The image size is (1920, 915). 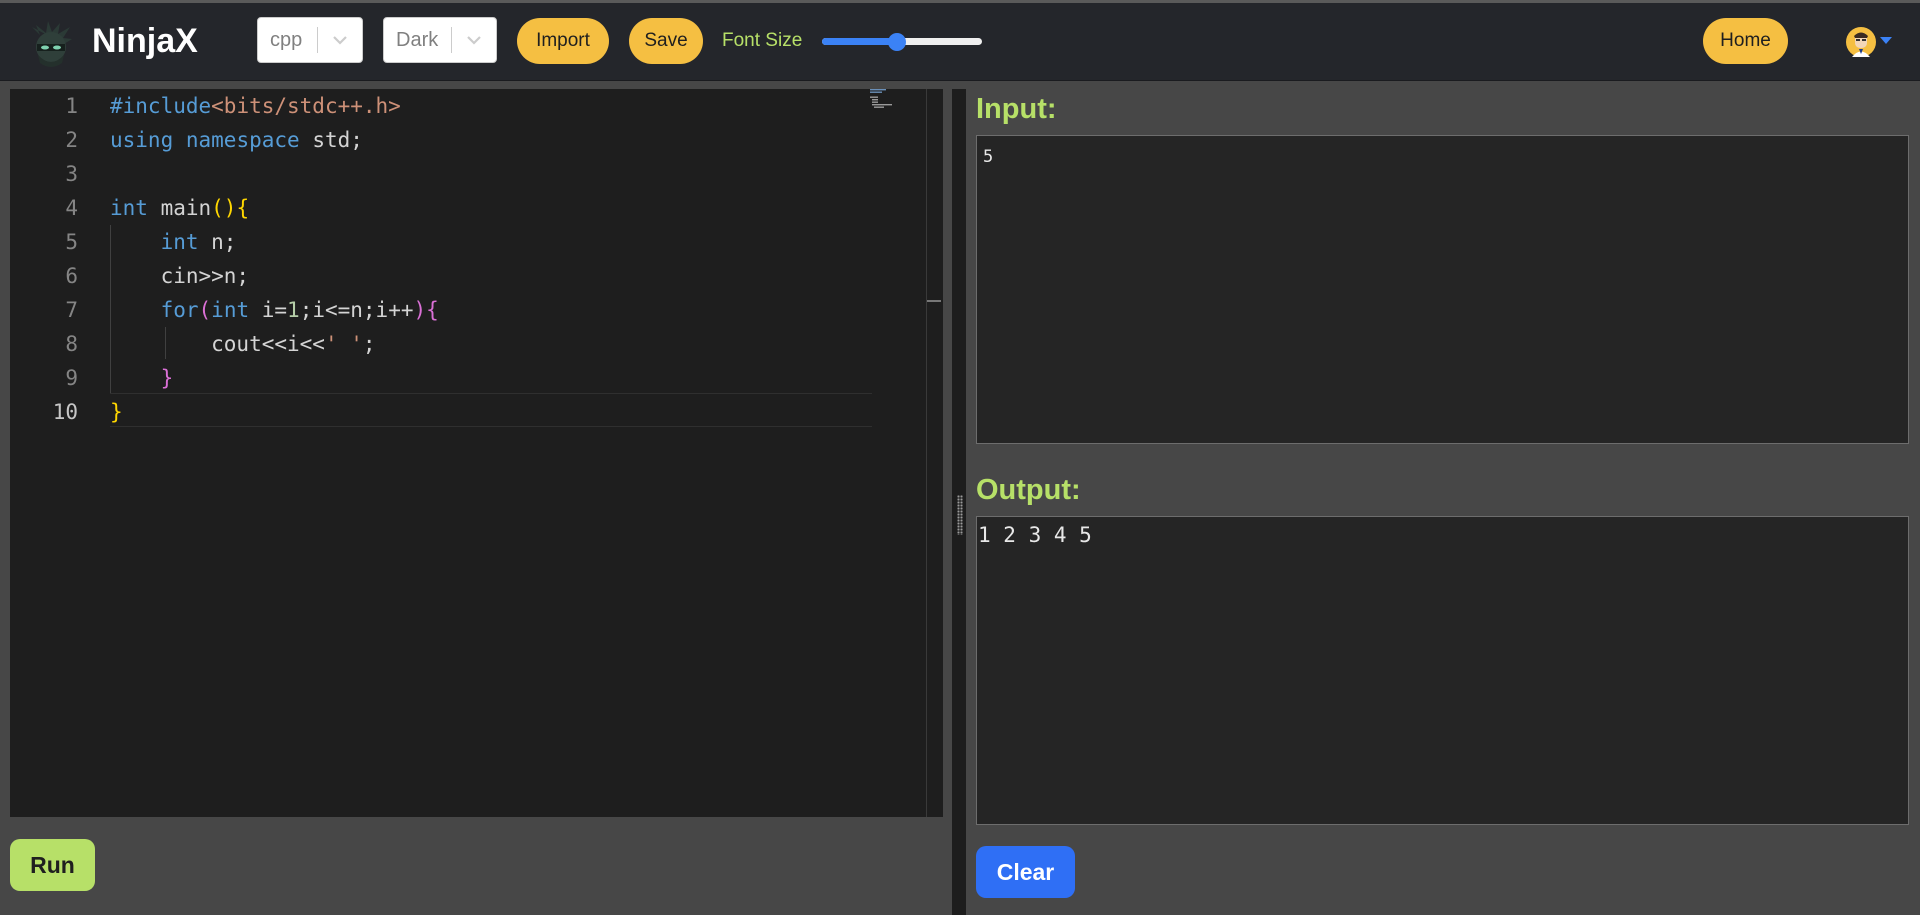 I want to click on code-line: for(int i=1;i<=n;i++){, so click(x=274, y=310).